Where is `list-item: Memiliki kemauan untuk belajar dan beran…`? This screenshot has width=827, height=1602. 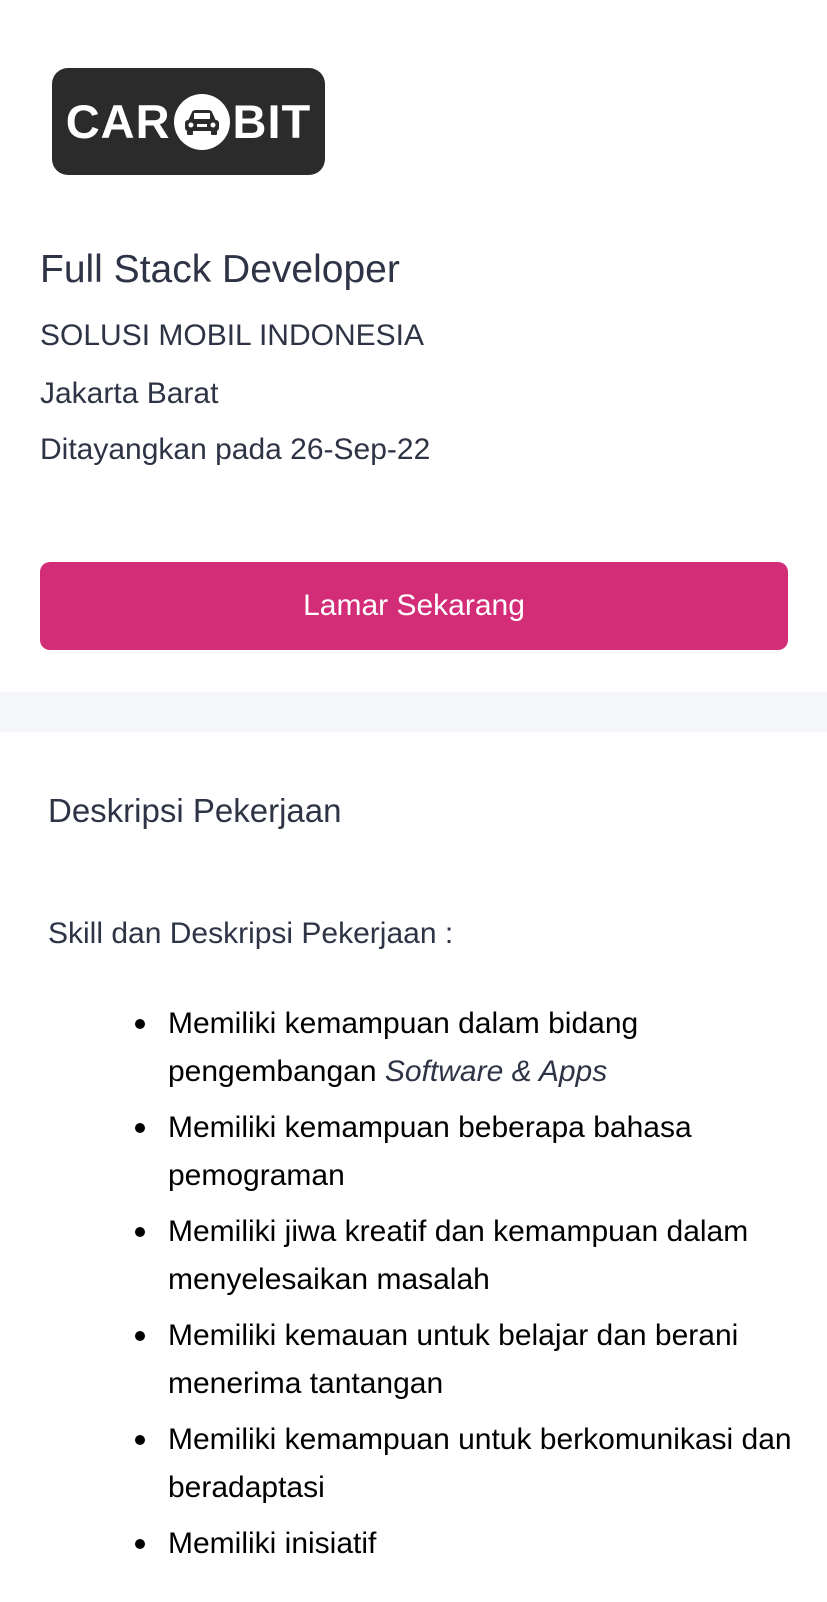 list-item: Memiliki kemauan untuk belajar dan beran… is located at coordinates (400, 1360).